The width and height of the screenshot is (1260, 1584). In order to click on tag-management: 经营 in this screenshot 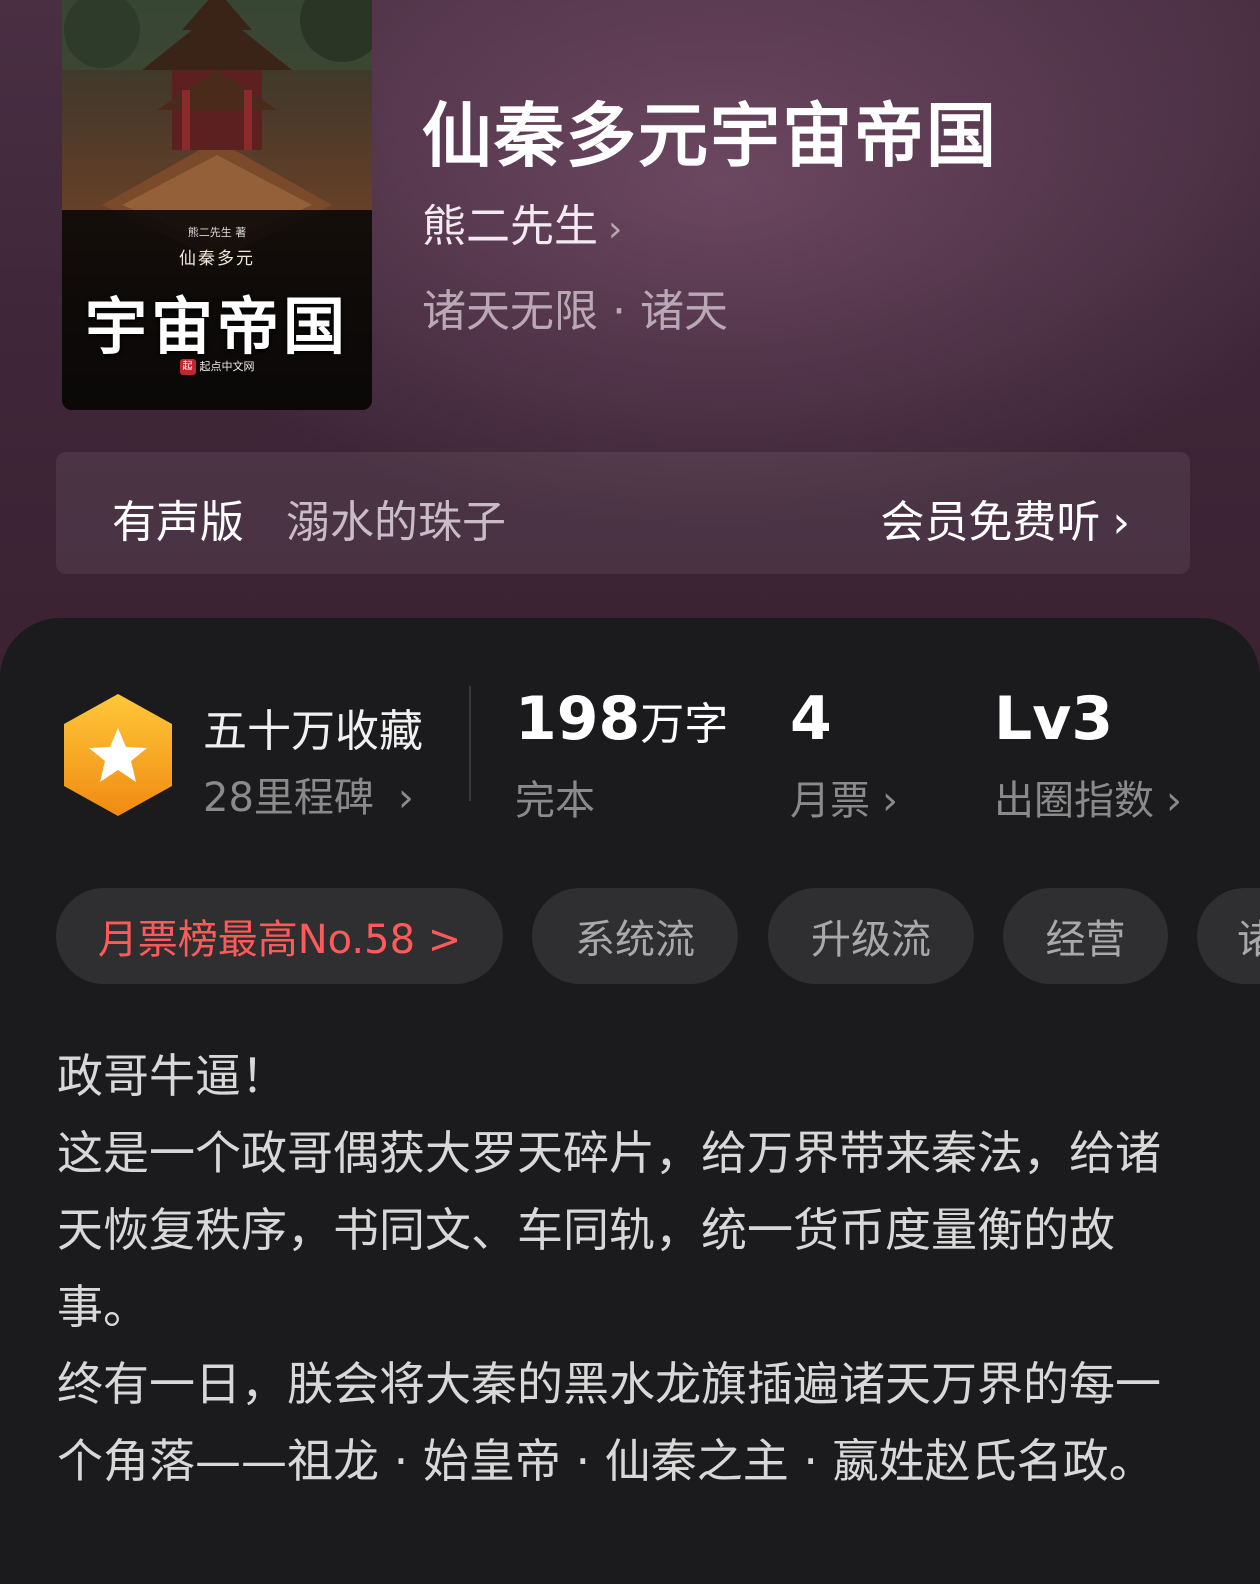, I will do `click(1085, 936)`.